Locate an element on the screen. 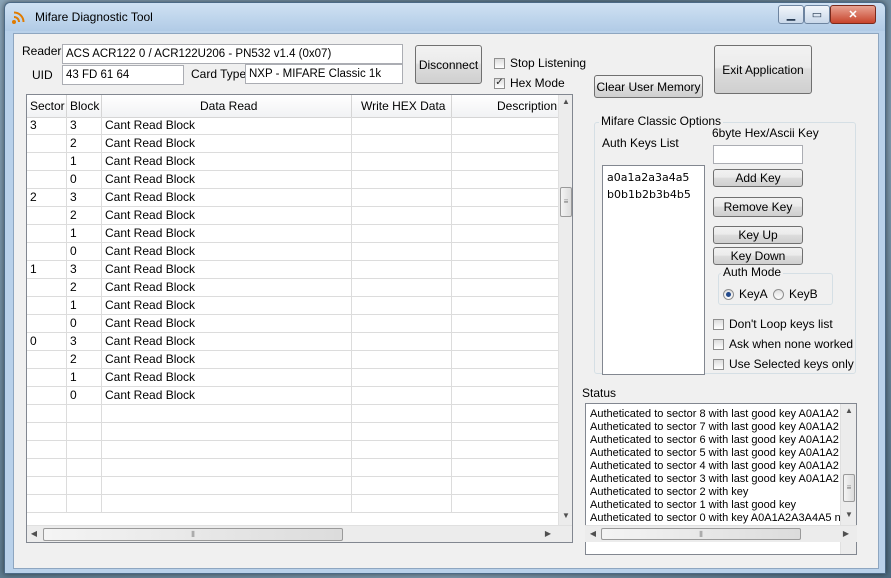  remove-key-button: Remove Key is located at coordinates (758, 207).